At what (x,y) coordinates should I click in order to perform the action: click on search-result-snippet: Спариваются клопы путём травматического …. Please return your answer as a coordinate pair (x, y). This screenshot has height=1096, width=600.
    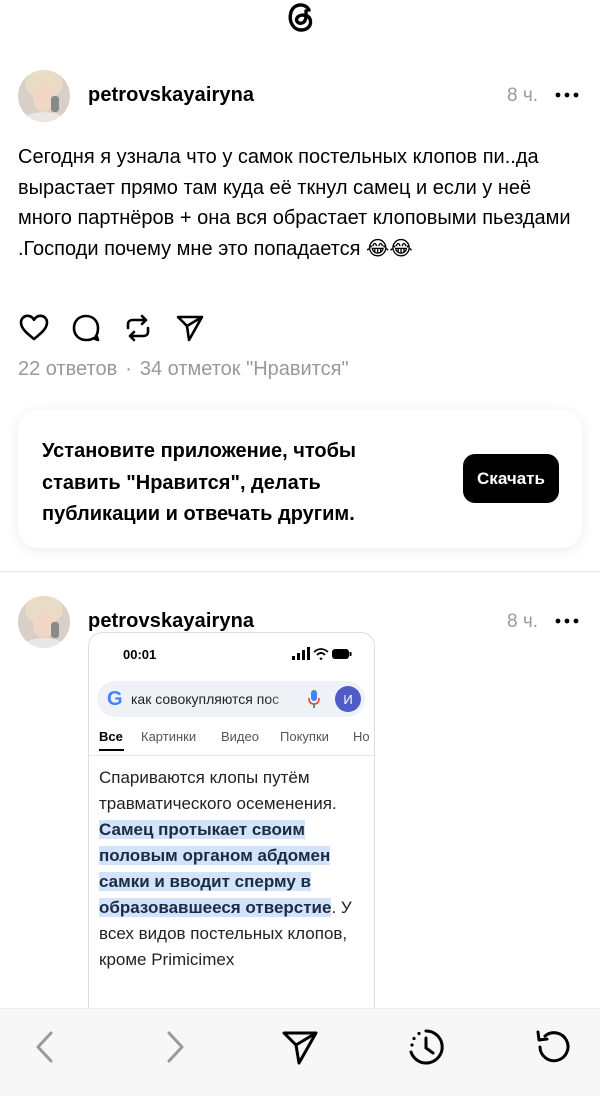
    Looking at the image, I should click on (230, 869).